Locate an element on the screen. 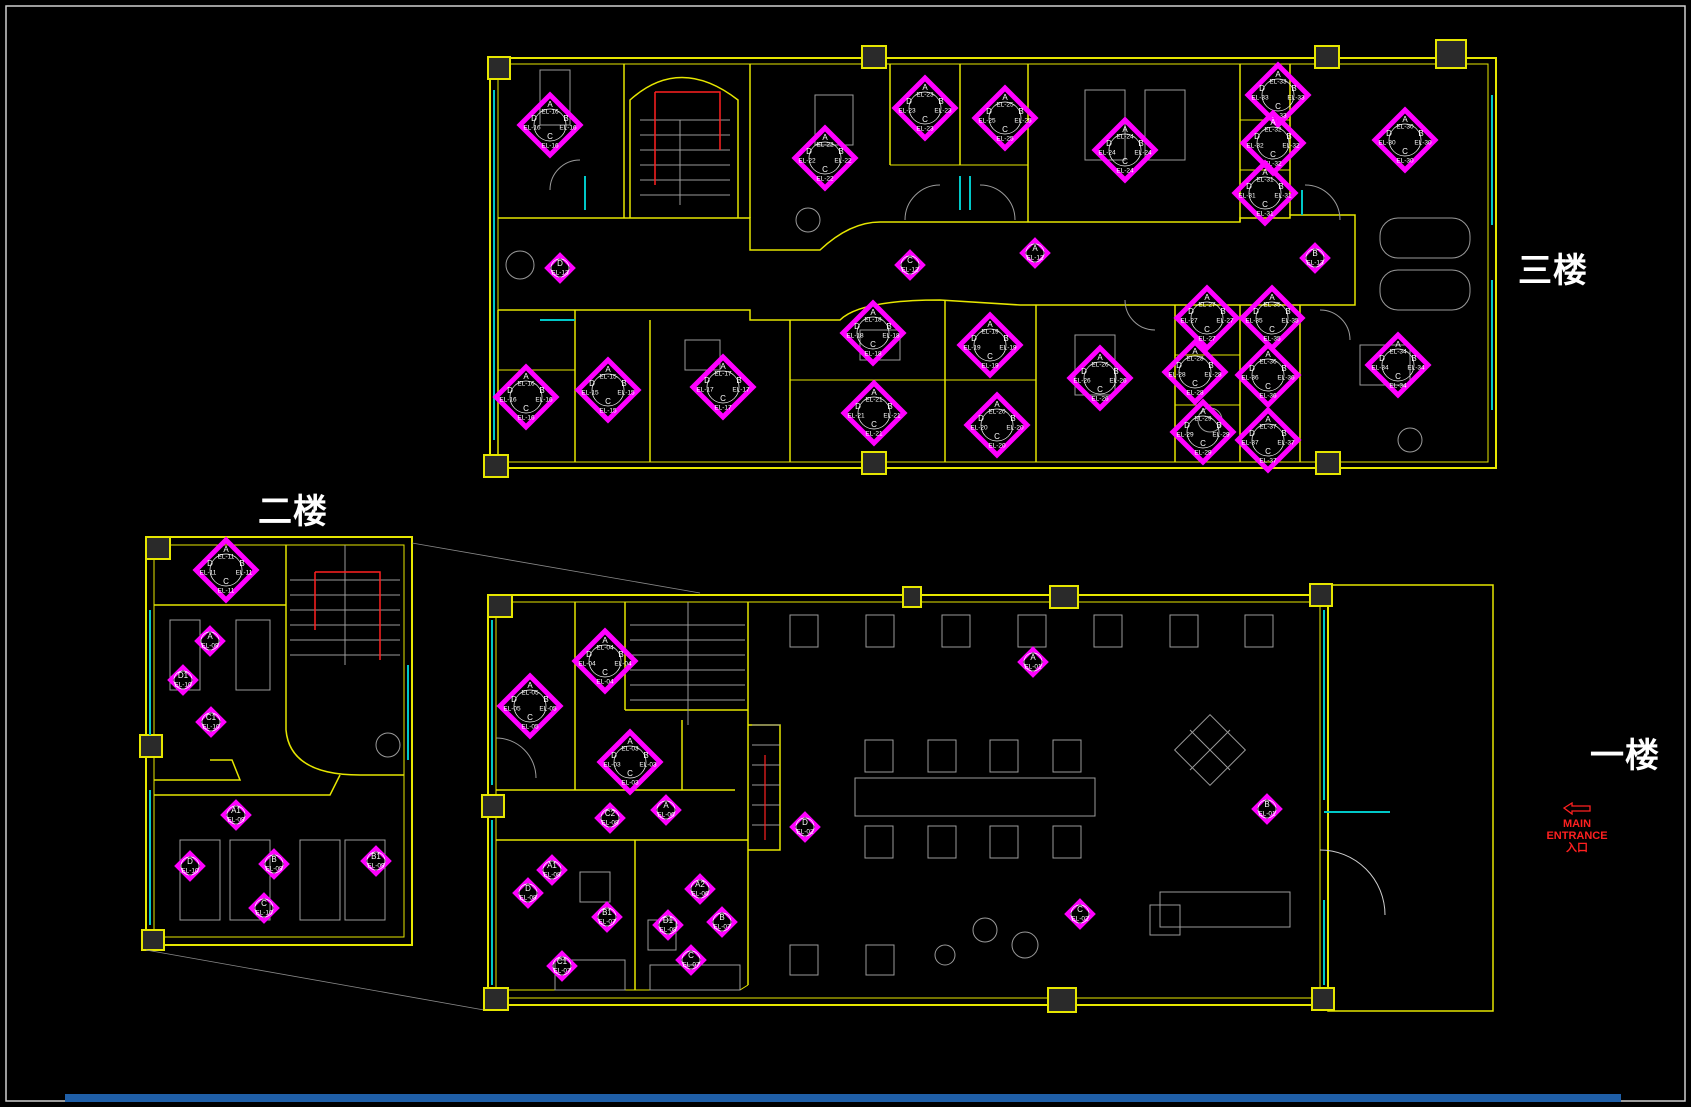  third-floor-label: 三楼 is located at coordinates (1553, 271).